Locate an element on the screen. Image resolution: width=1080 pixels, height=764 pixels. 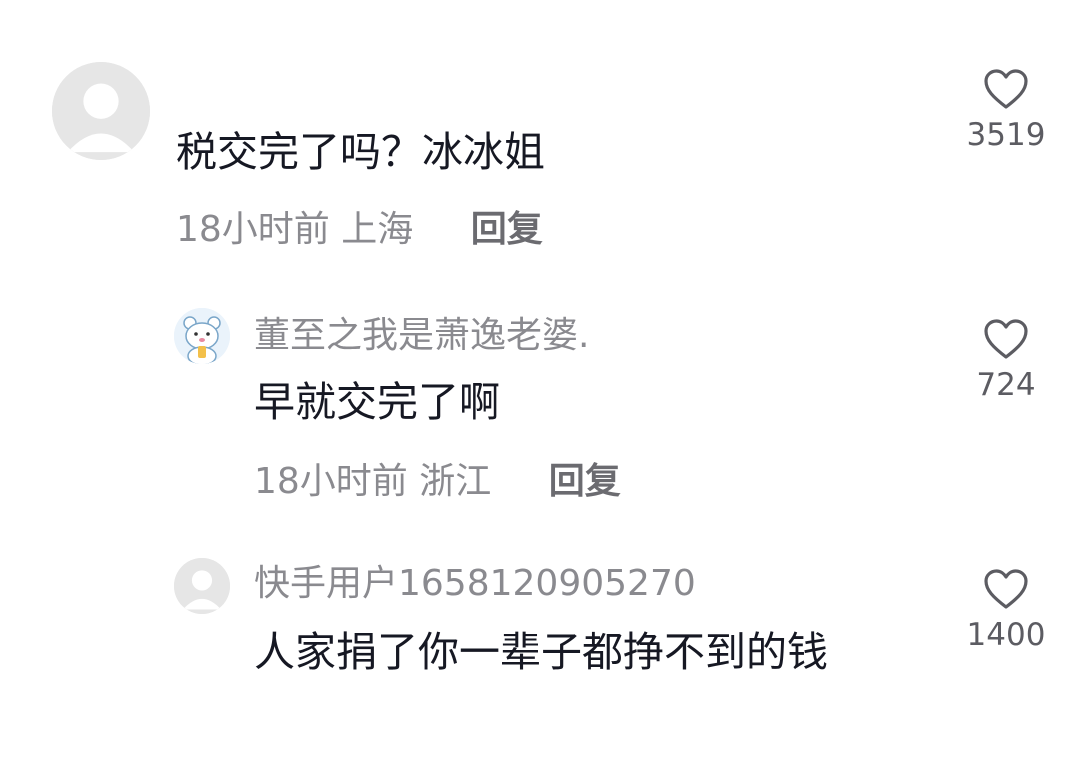
comment-meta: 18小时前 上海 回复 is located at coordinates (359, 230).